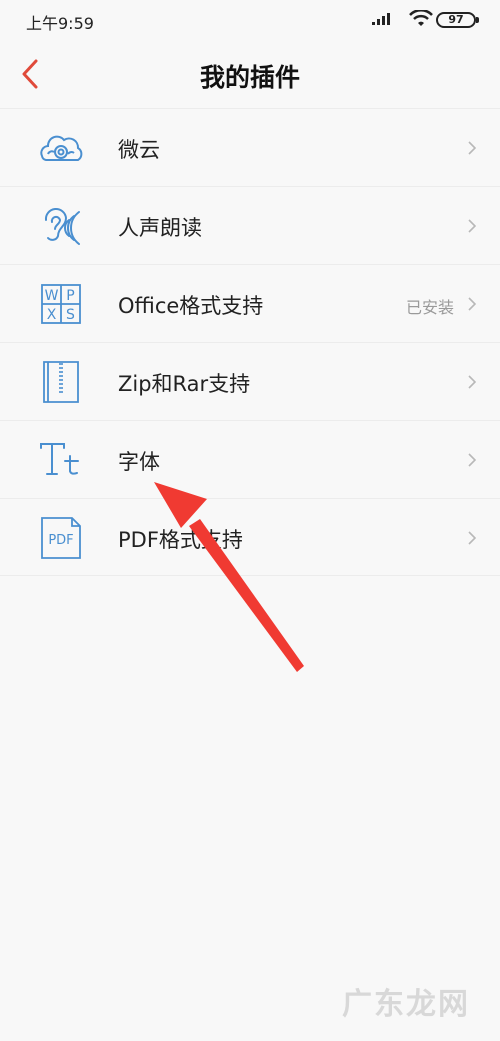  I want to click on installed-status: 已安装, so click(429, 307).